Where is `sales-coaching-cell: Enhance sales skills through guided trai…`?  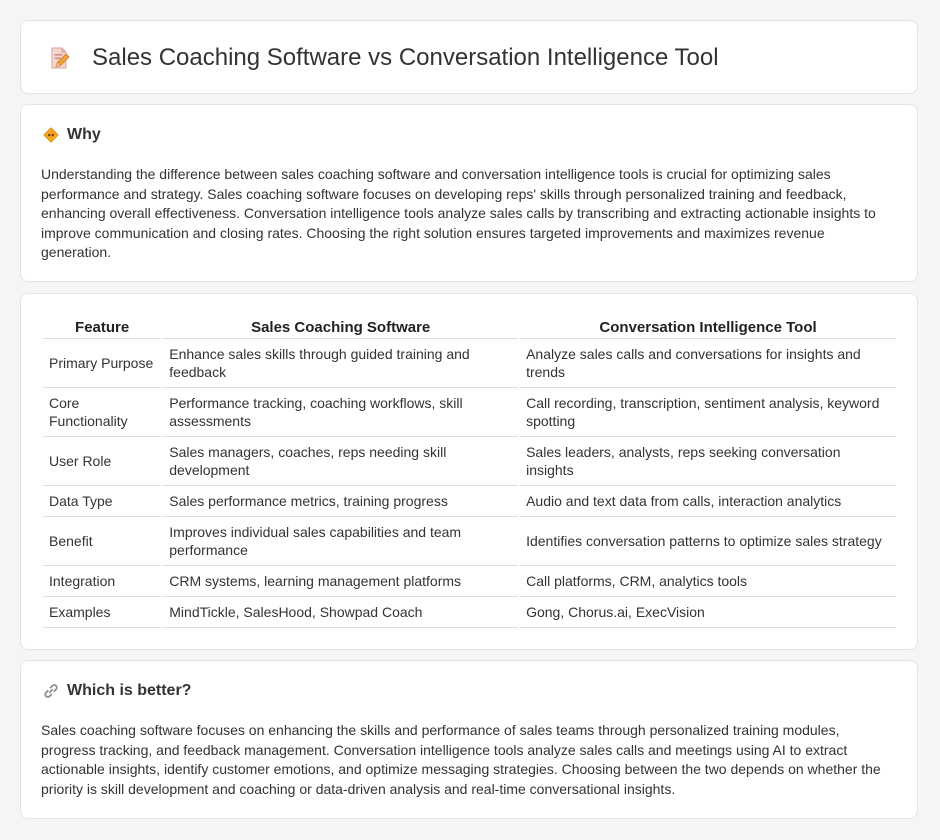 sales-coaching-cell: Enhance sales skills through guided trai… is located at coordinates (341, 363).